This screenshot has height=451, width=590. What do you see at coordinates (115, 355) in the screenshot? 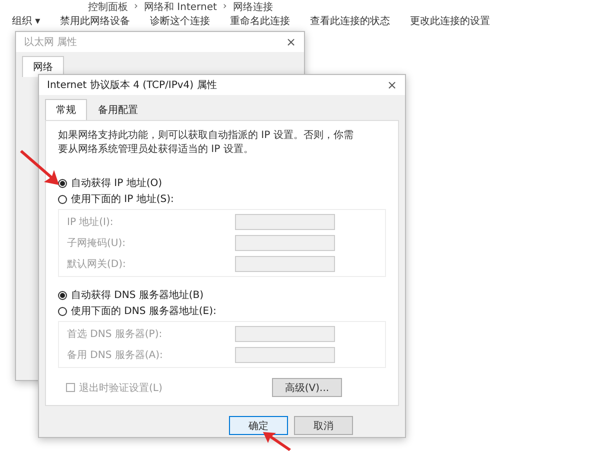
I see `field-label: 备用 DNS 服务器(A):` at bounding box center [115, 355].